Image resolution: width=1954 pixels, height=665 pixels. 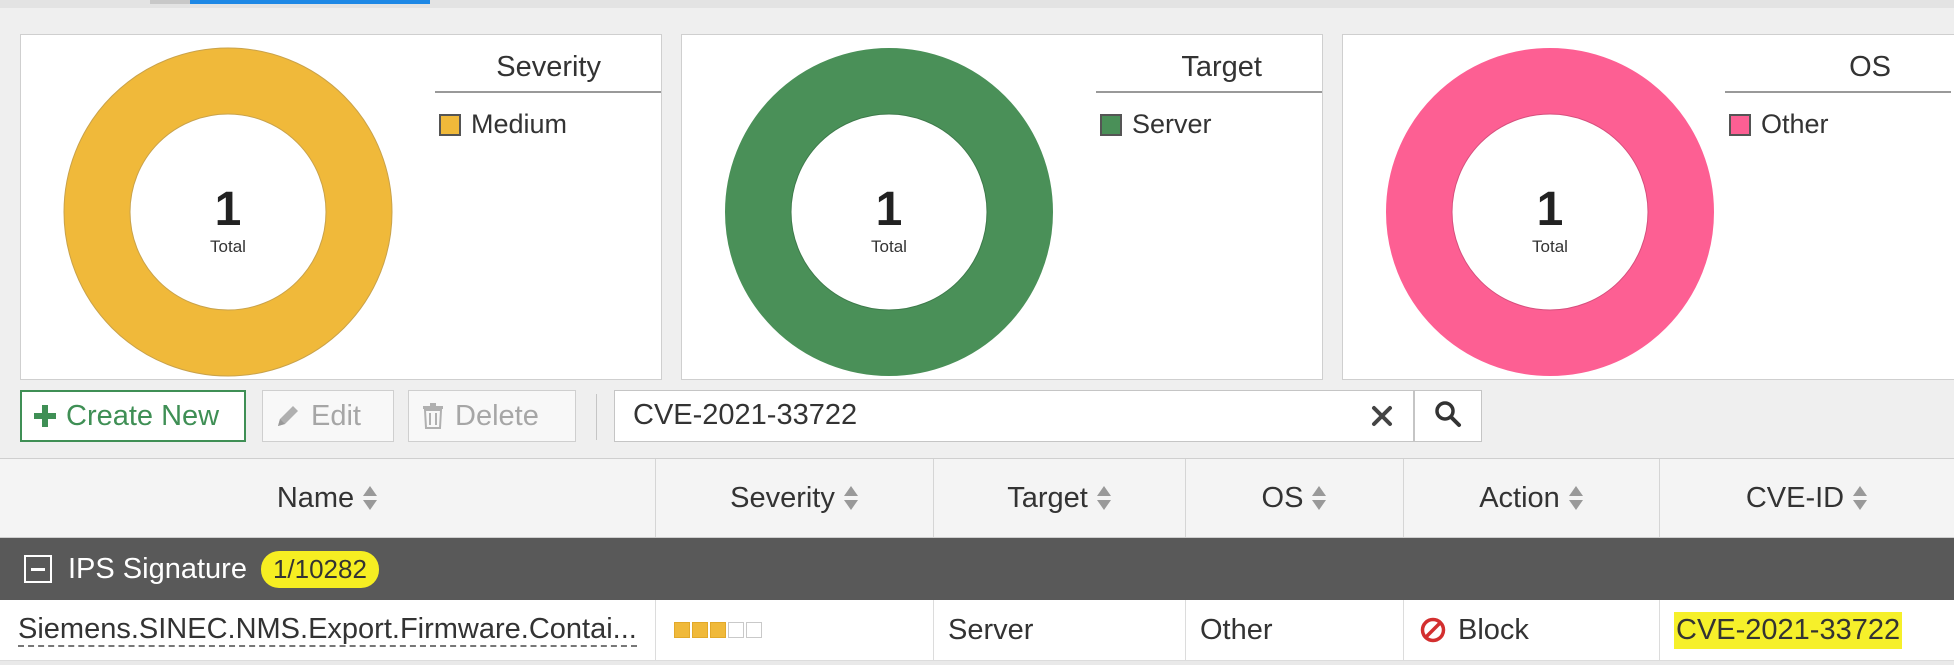 I want to click on cell-target: Server, so click(x=1060, y=630).